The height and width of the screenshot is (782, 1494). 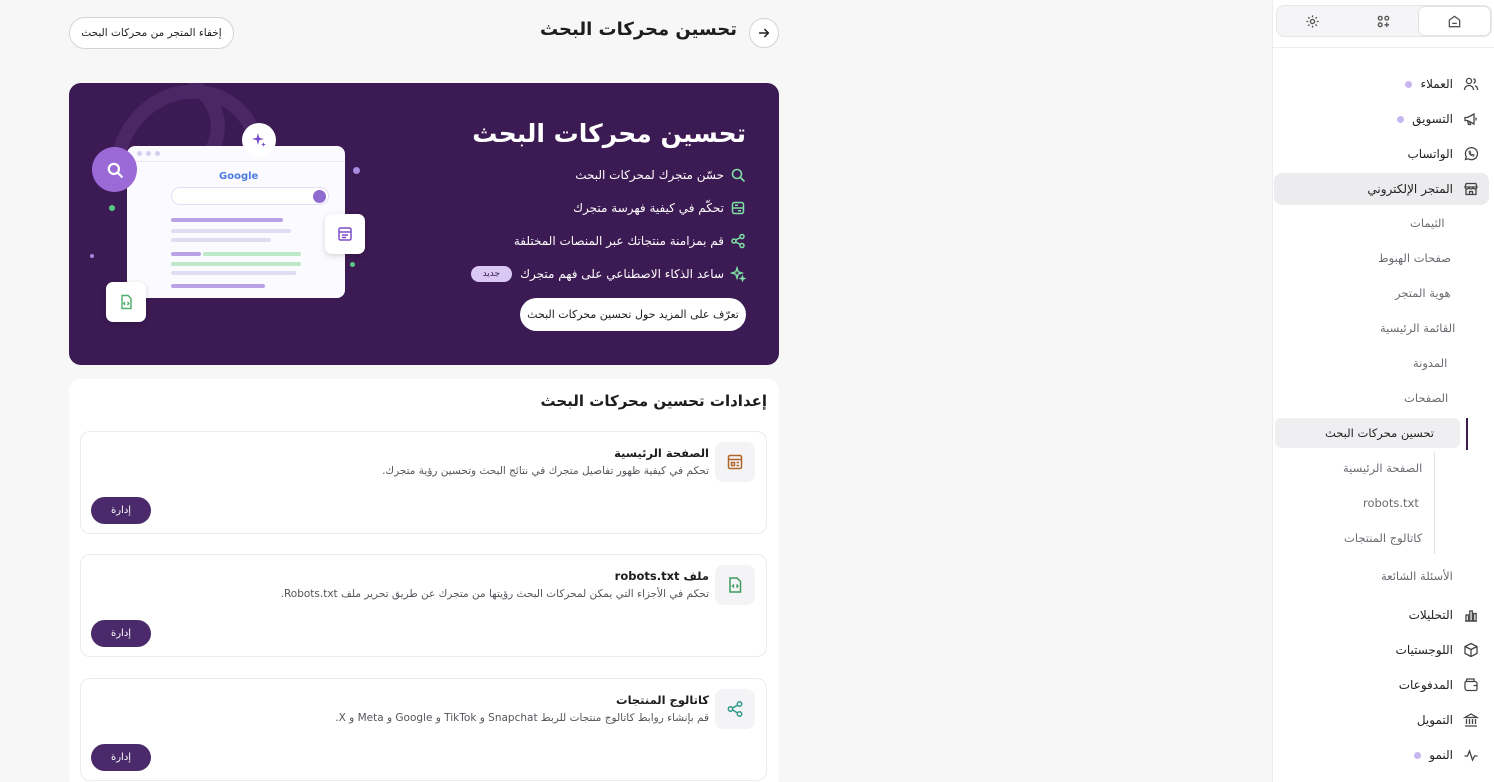 I want to click on sidebar-item-analytics: التحليلات, so click(x=1381, y=615).